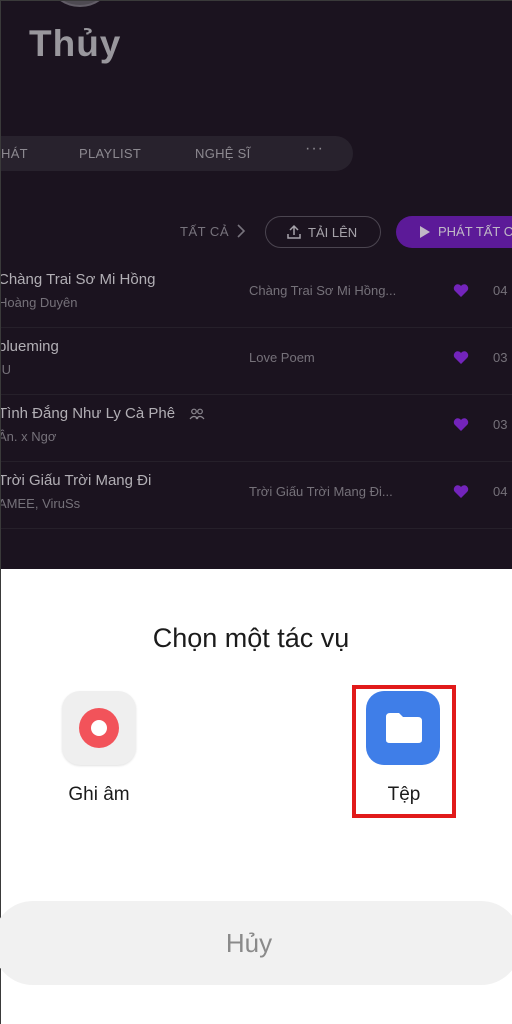  I want to click on upload-button: TẢI LÊN, so click(323, 232).